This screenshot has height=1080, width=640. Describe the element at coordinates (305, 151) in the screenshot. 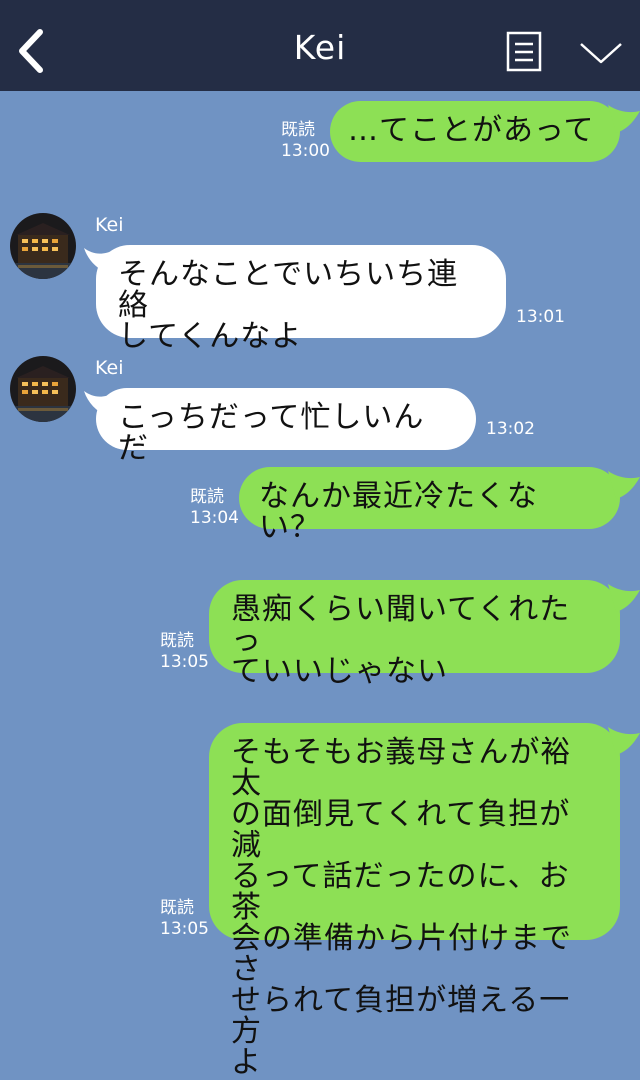

I see `timestamp: 13:00` at that location.